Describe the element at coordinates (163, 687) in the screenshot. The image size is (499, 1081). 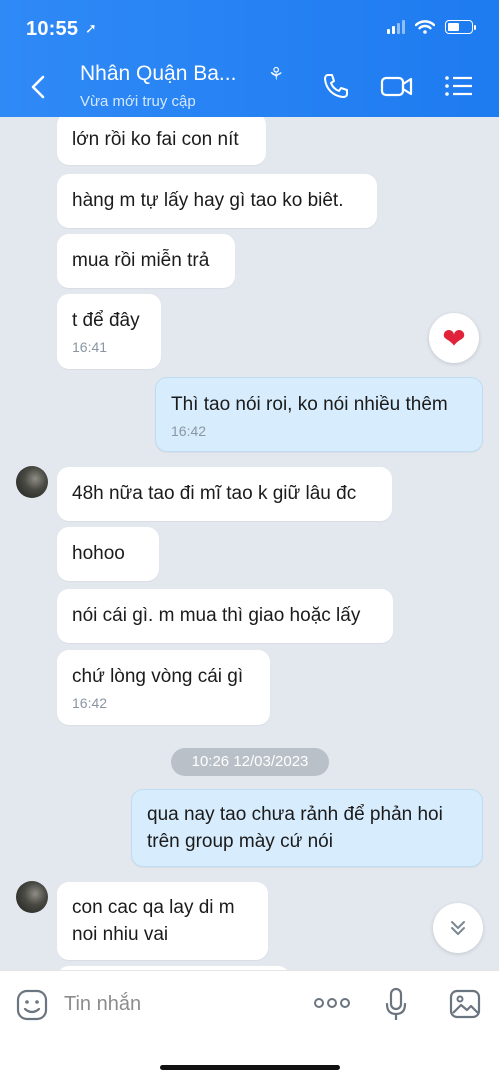
I see `message-bubble: chứ lòng vòng cái gì 16:42` at that location.